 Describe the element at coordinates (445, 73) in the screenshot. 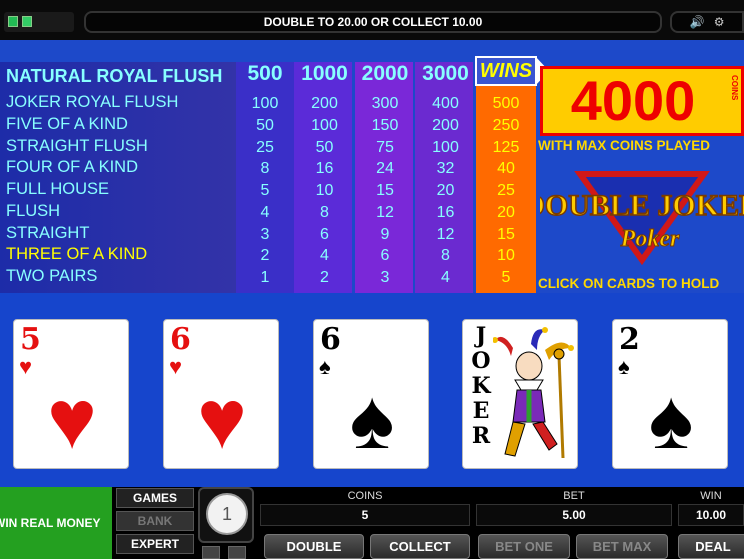

I see `col-head-3000: 3000` at that location.